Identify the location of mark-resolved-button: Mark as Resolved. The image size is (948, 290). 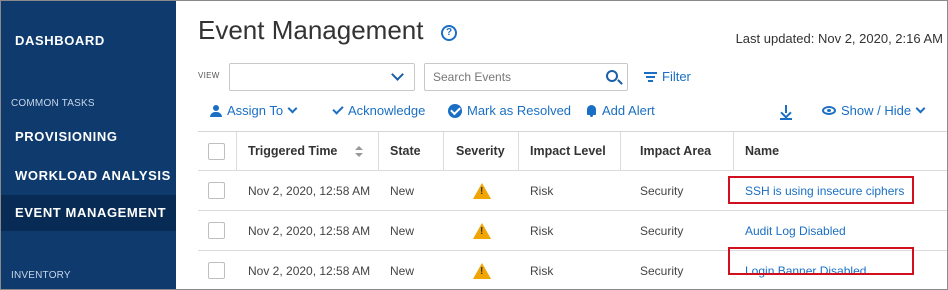
(509, 111).